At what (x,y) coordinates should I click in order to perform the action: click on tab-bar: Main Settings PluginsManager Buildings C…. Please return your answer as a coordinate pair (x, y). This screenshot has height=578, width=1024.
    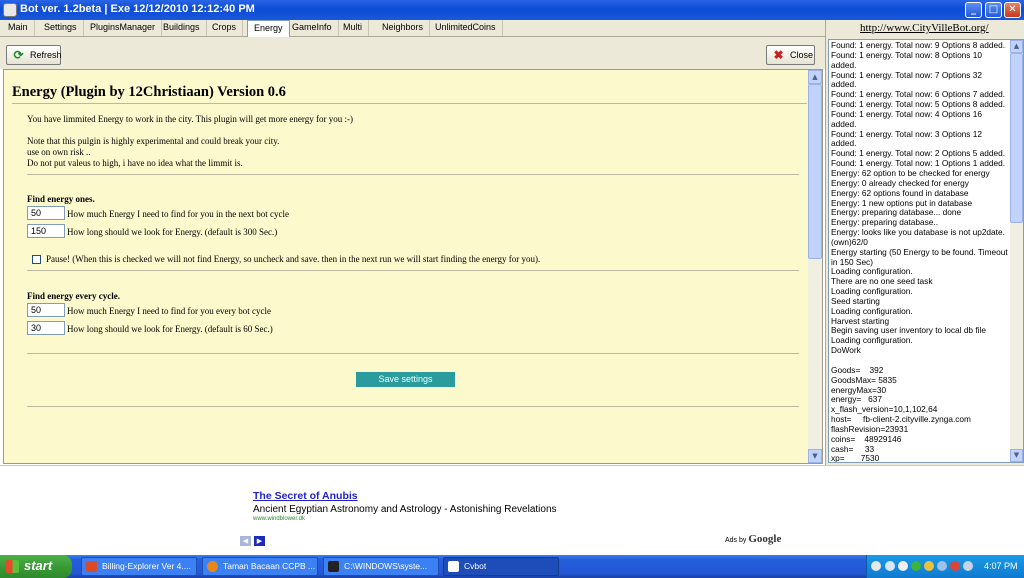
    Looking at the image, I should click on (412, 28).